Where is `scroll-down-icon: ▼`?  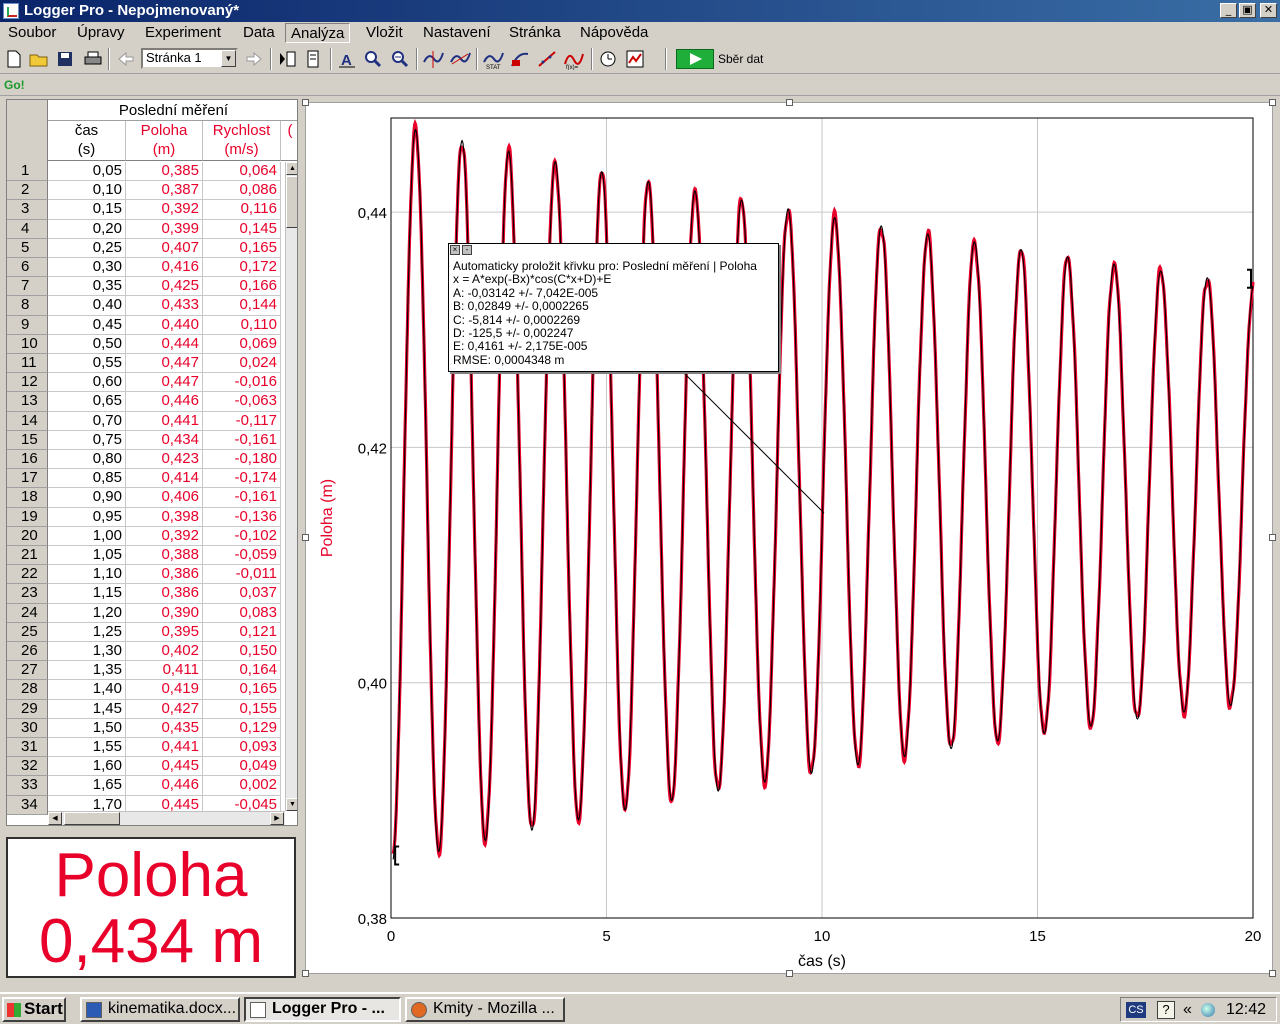 scroll-down-icon: ▼ is located at coordinates (291, 804).